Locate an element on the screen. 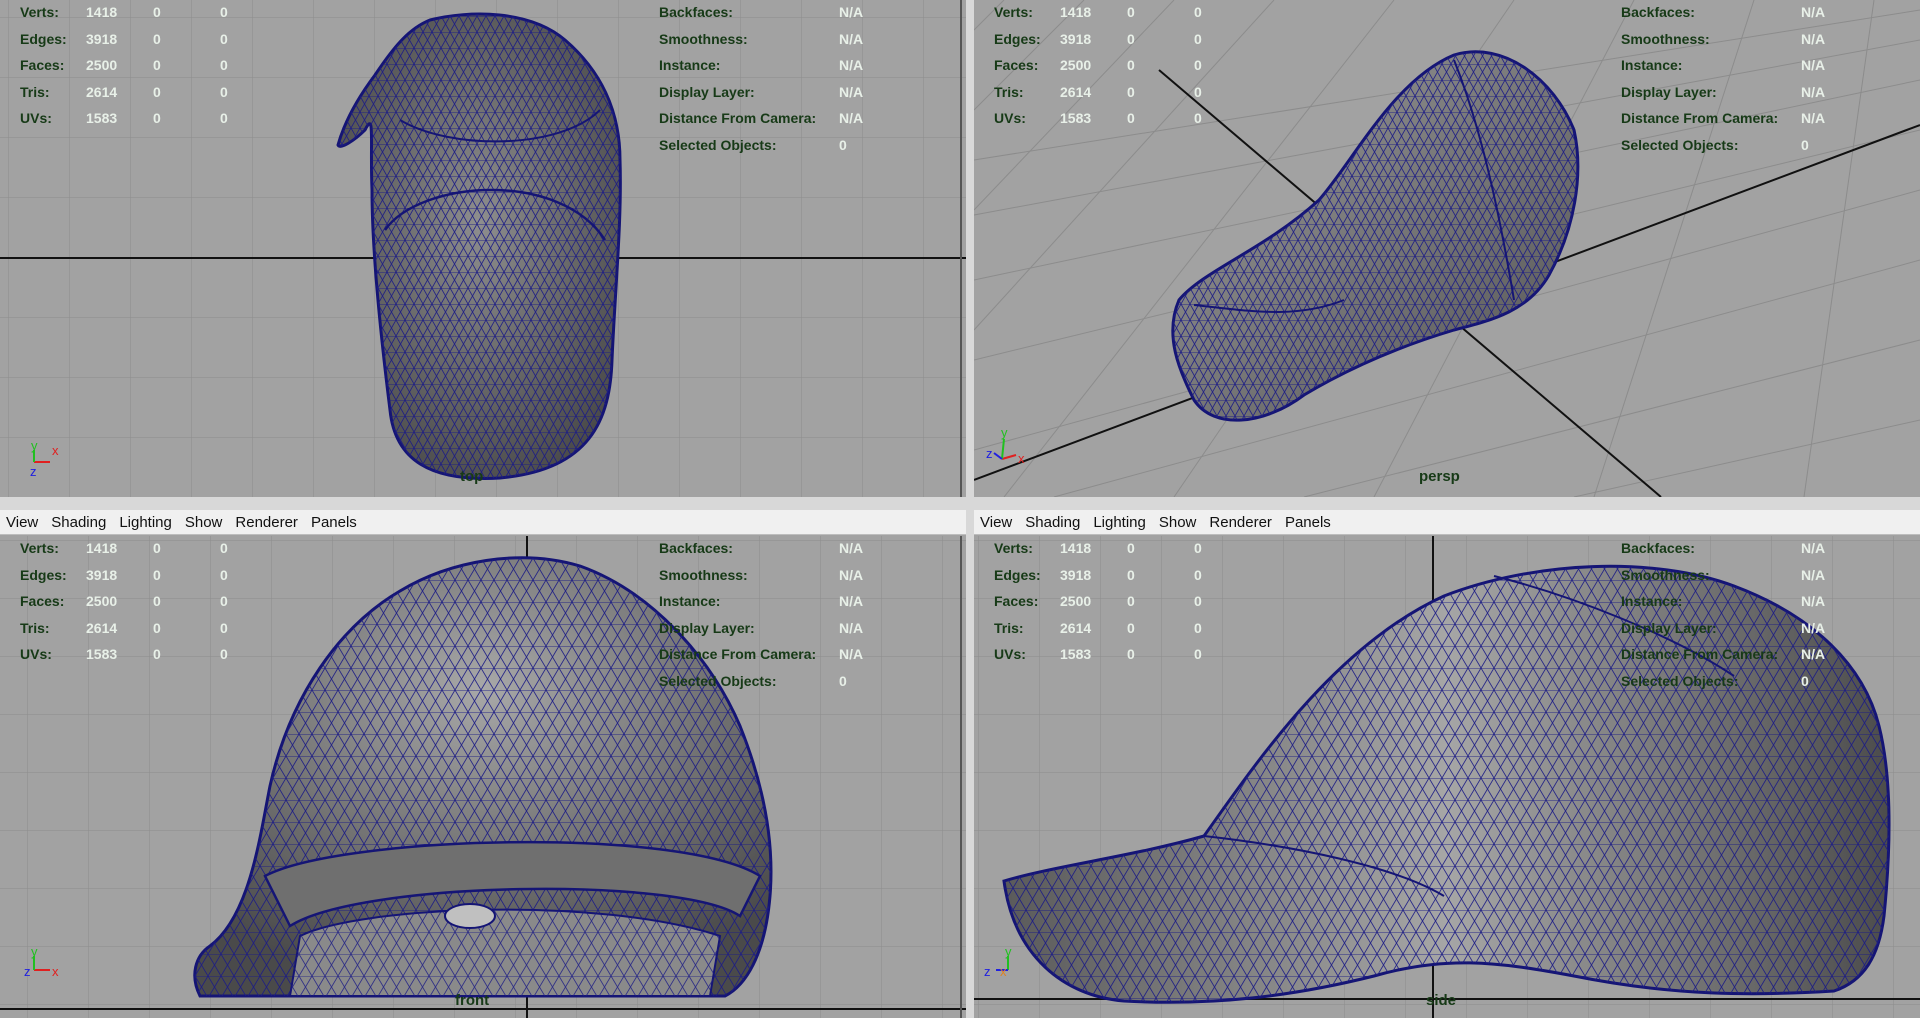  pane-divider-horizontal is located at coordinates (960, 503).